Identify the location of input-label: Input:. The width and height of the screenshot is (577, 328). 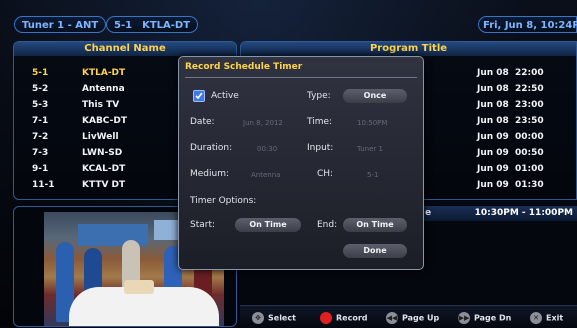
(320, 148).